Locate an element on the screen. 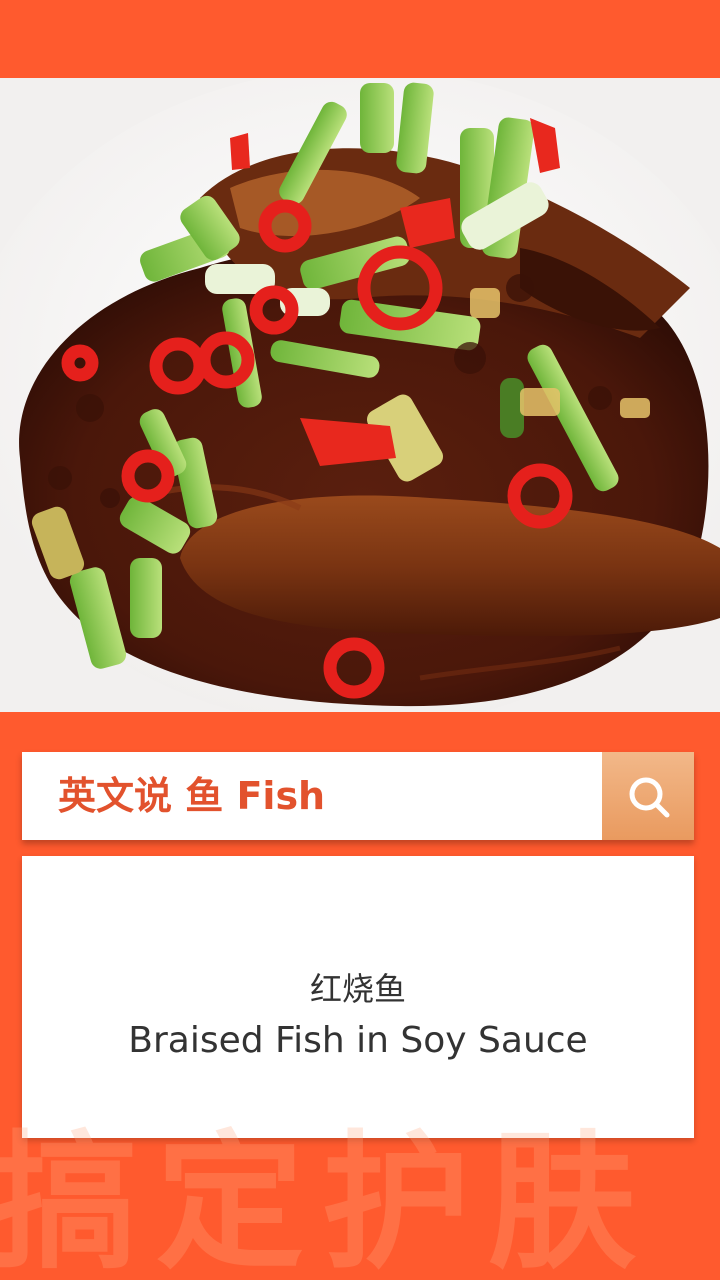  english-dish-name: Braised Fish in Soy Sauce is located at coordinates (358, 1040).